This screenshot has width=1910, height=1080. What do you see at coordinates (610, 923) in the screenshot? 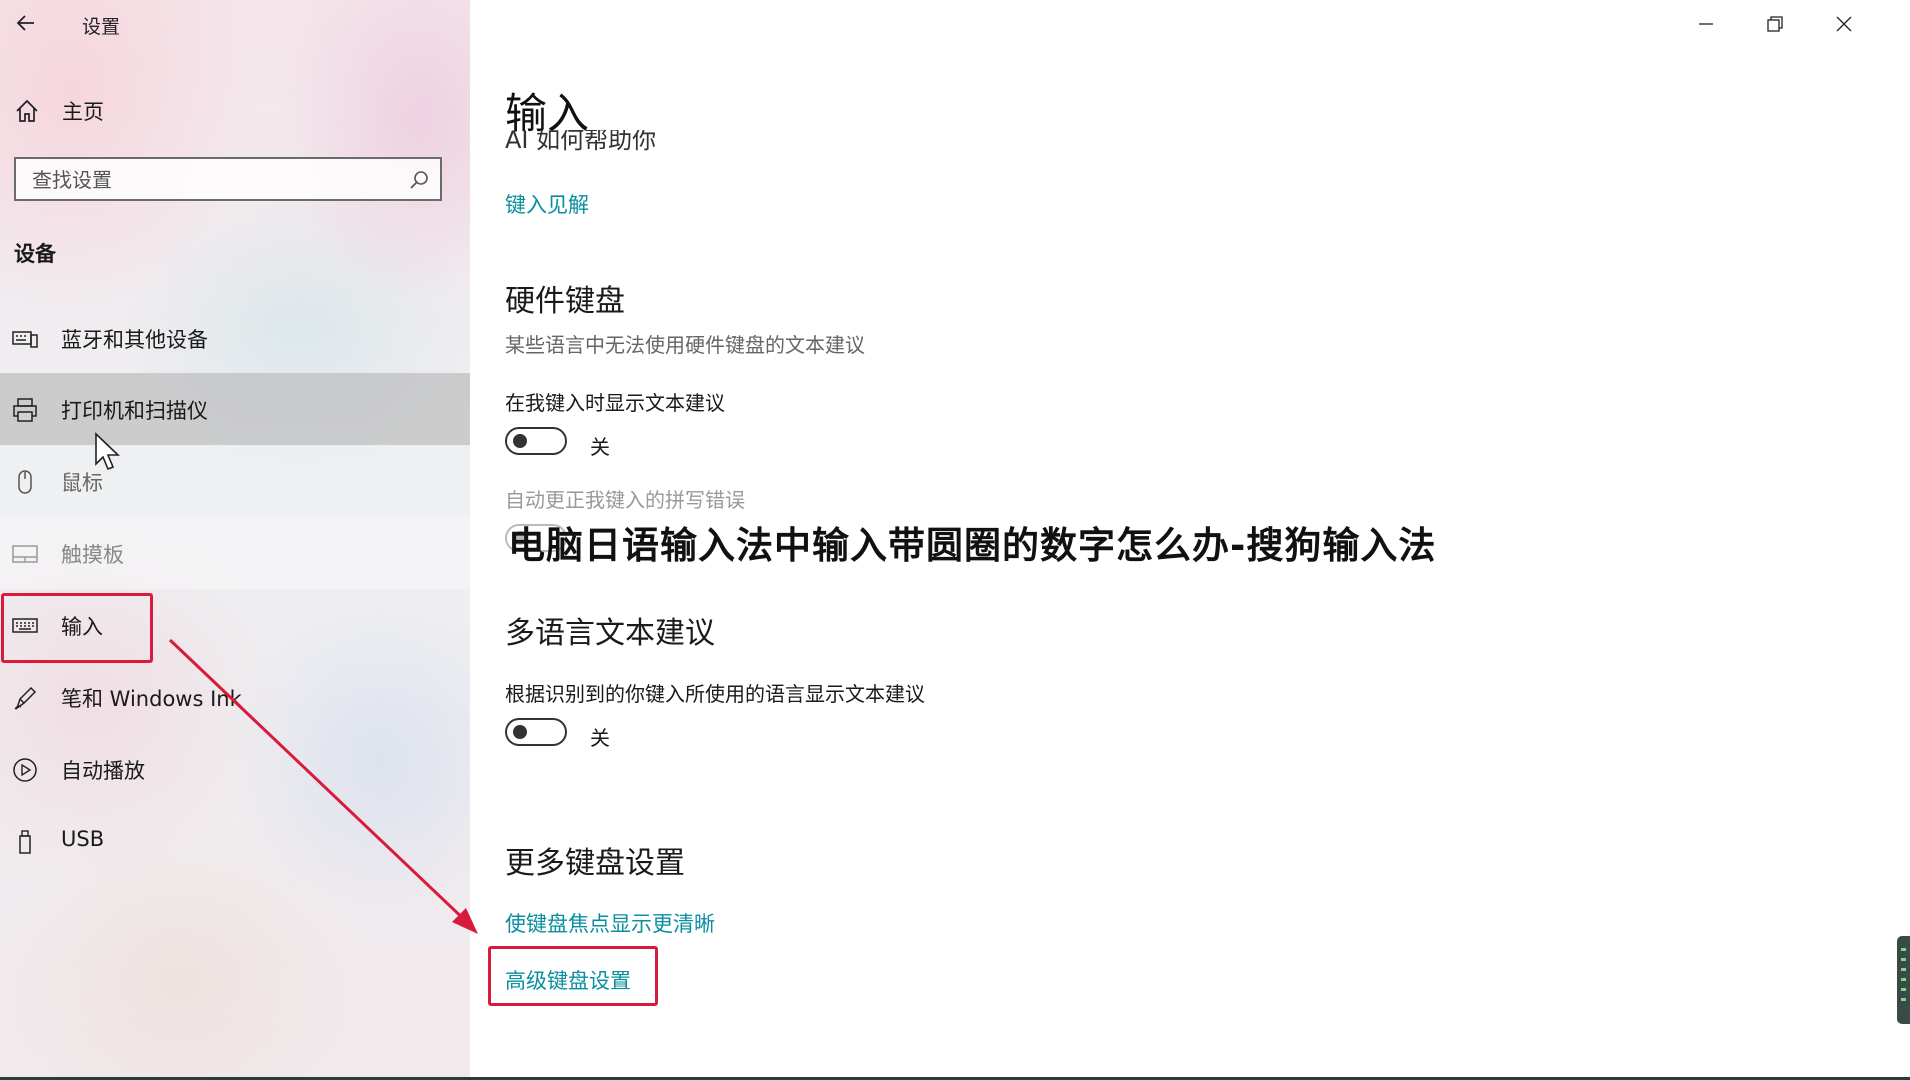
I see `keyboard-focus-link: 使键盘焦点显示更清晰` at bounding box center [610, 923].